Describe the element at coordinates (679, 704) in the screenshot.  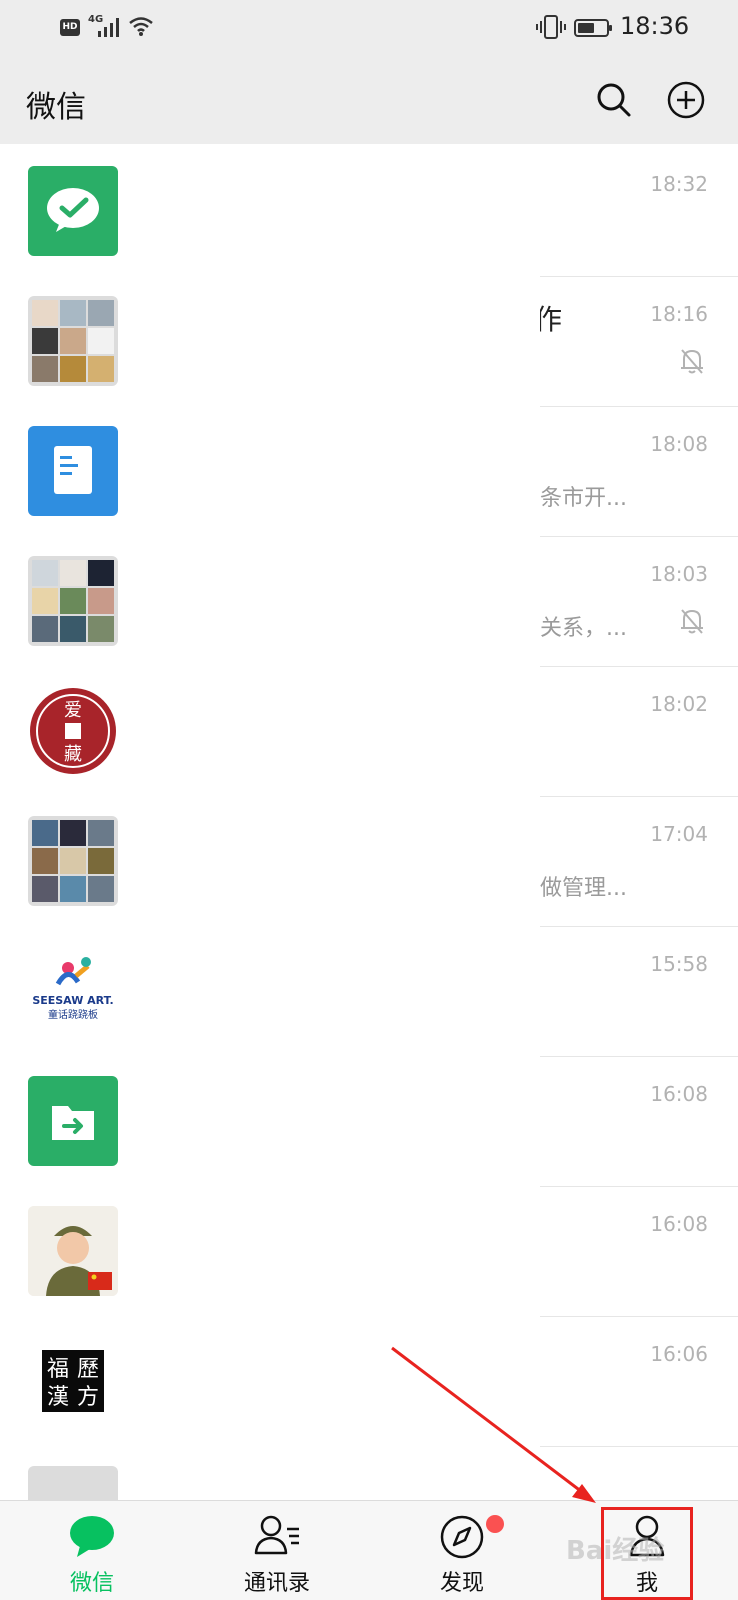
I see `chat-time: 18:02` at that location.